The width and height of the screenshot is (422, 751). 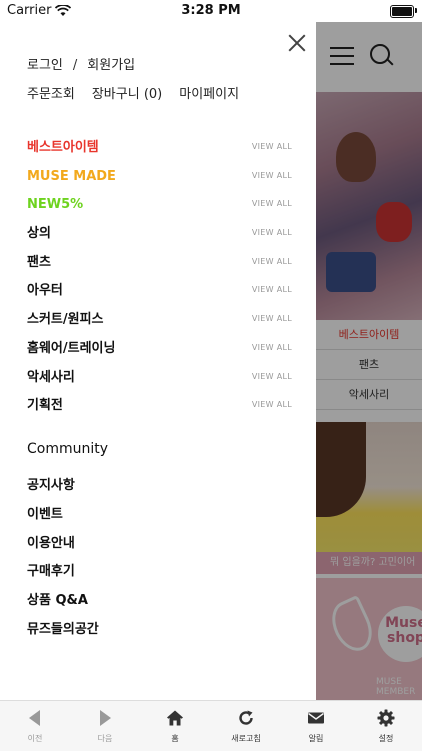 What do you see at coordinates (159, 322) in the screenshot?
I see `menu-item-skirt-dress: 스커트/원피스 VIEW ALL` at bounding box center [159, 322].